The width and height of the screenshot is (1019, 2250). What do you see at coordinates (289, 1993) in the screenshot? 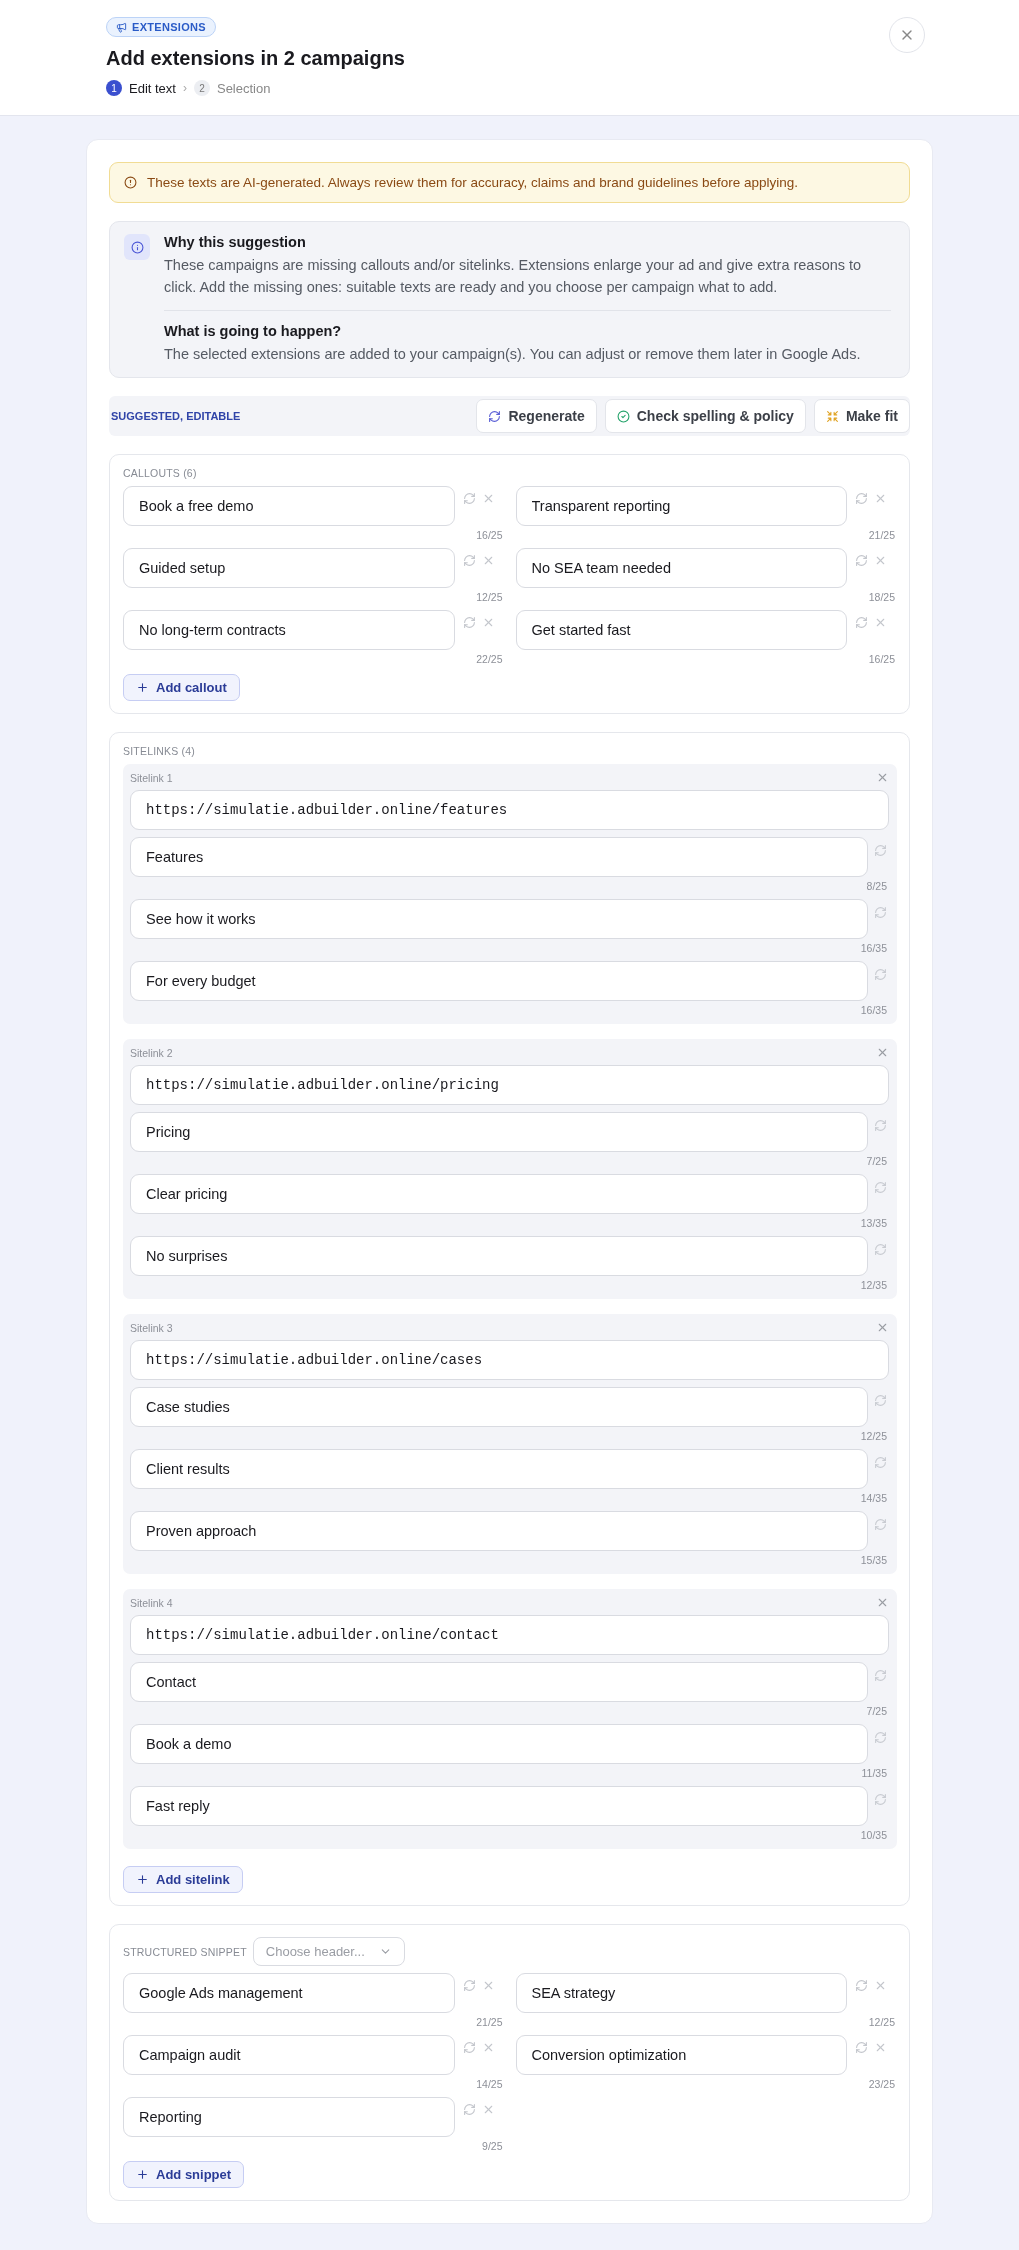
I see `callout-field: Google Ads management` at bounding box center [289, 1993].